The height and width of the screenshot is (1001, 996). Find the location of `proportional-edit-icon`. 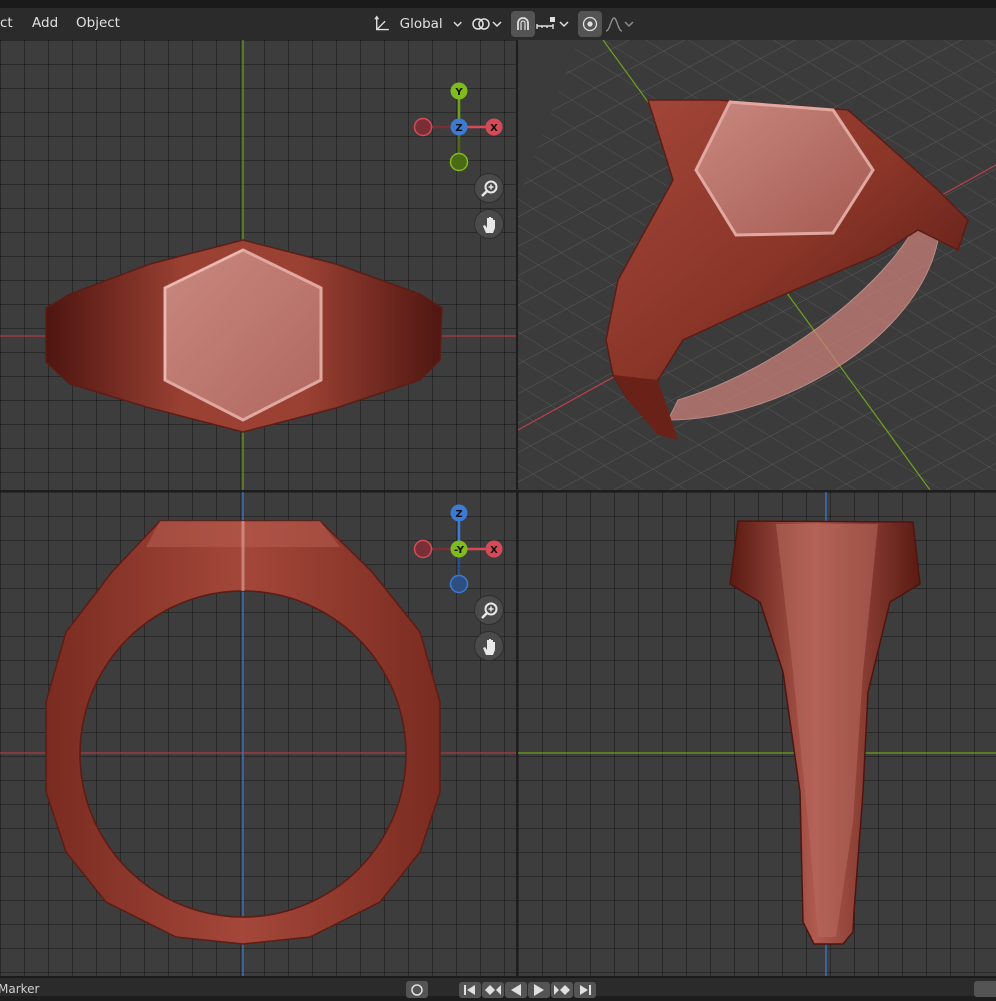

proportional-edit-icon is located at coordinates (590, 24).